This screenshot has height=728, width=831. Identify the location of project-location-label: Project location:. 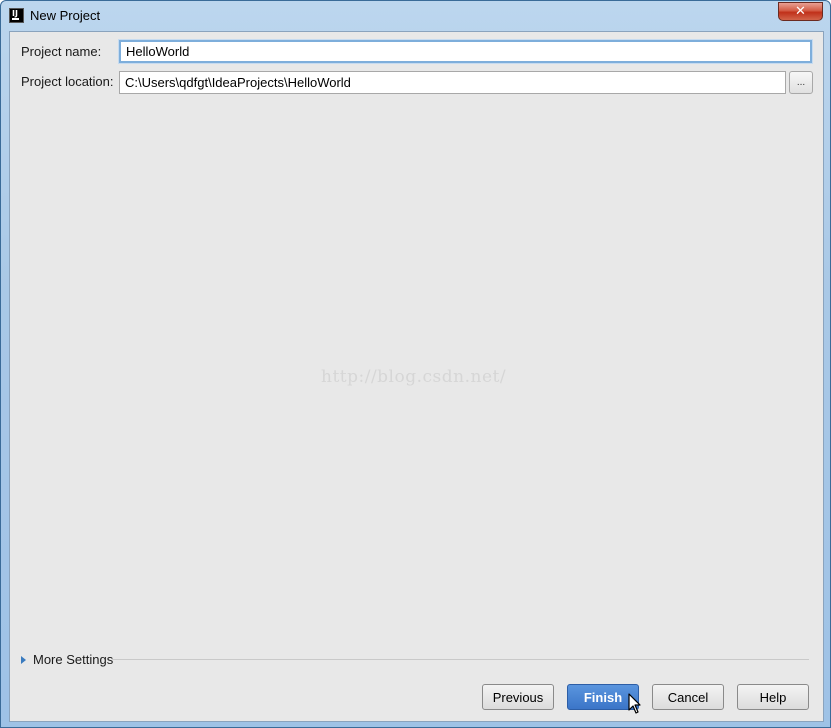
(67, 81).